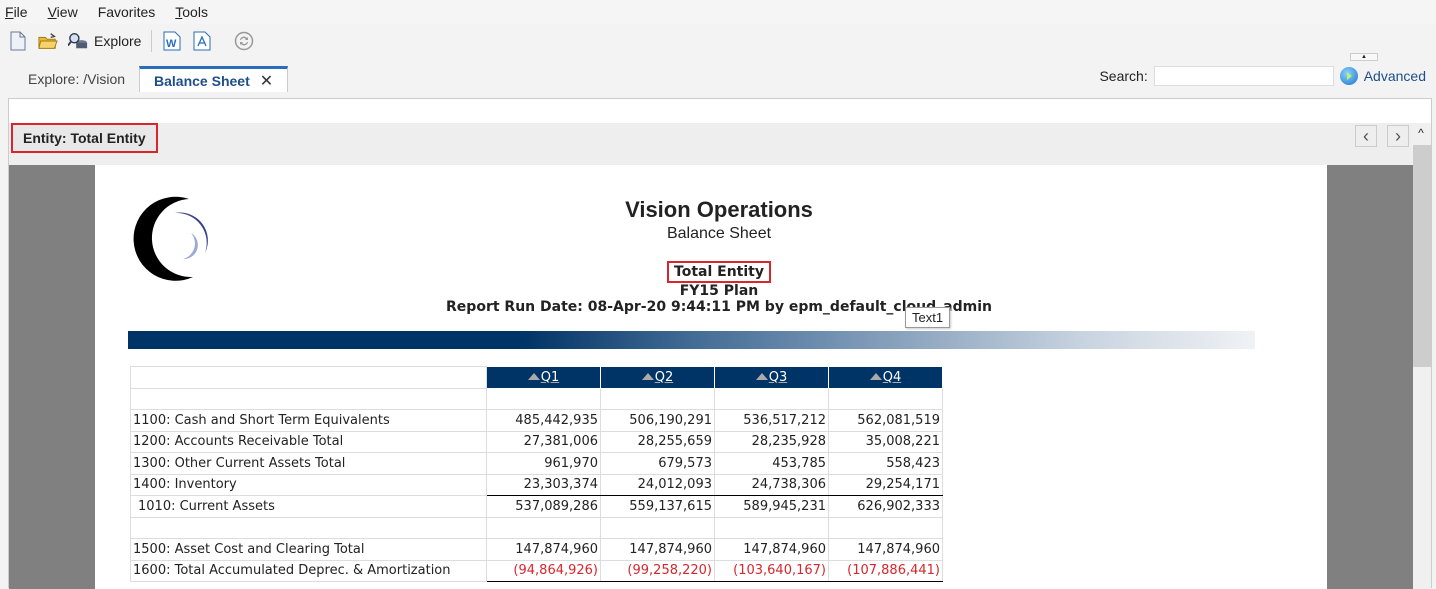 This screenshot has width=1436, height=589. I want to click on tooltip: Text1, so click(928, 317).